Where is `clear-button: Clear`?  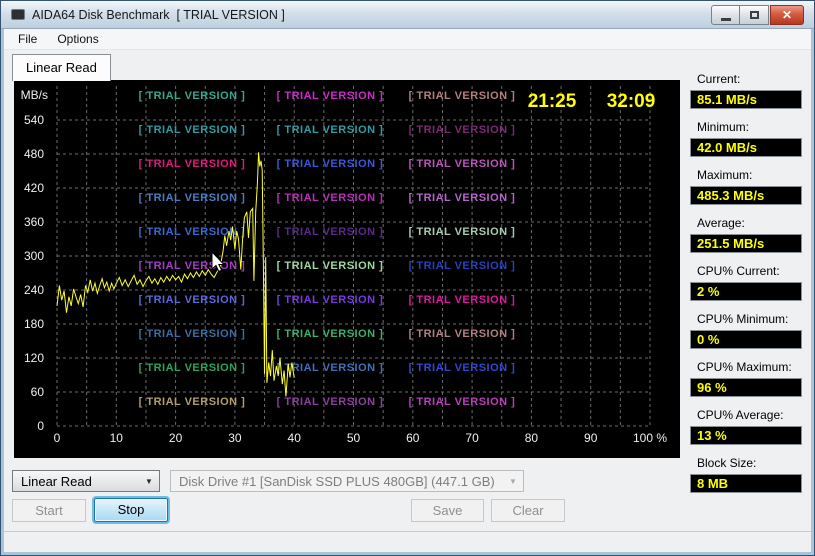
clear-button: Clear is located at coordinates (528, 510).